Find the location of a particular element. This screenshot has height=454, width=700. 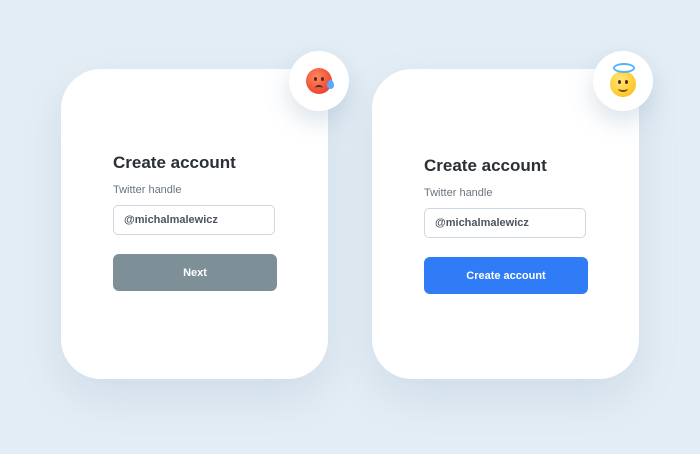

next-button: Next is located at coordinates (195, 272).